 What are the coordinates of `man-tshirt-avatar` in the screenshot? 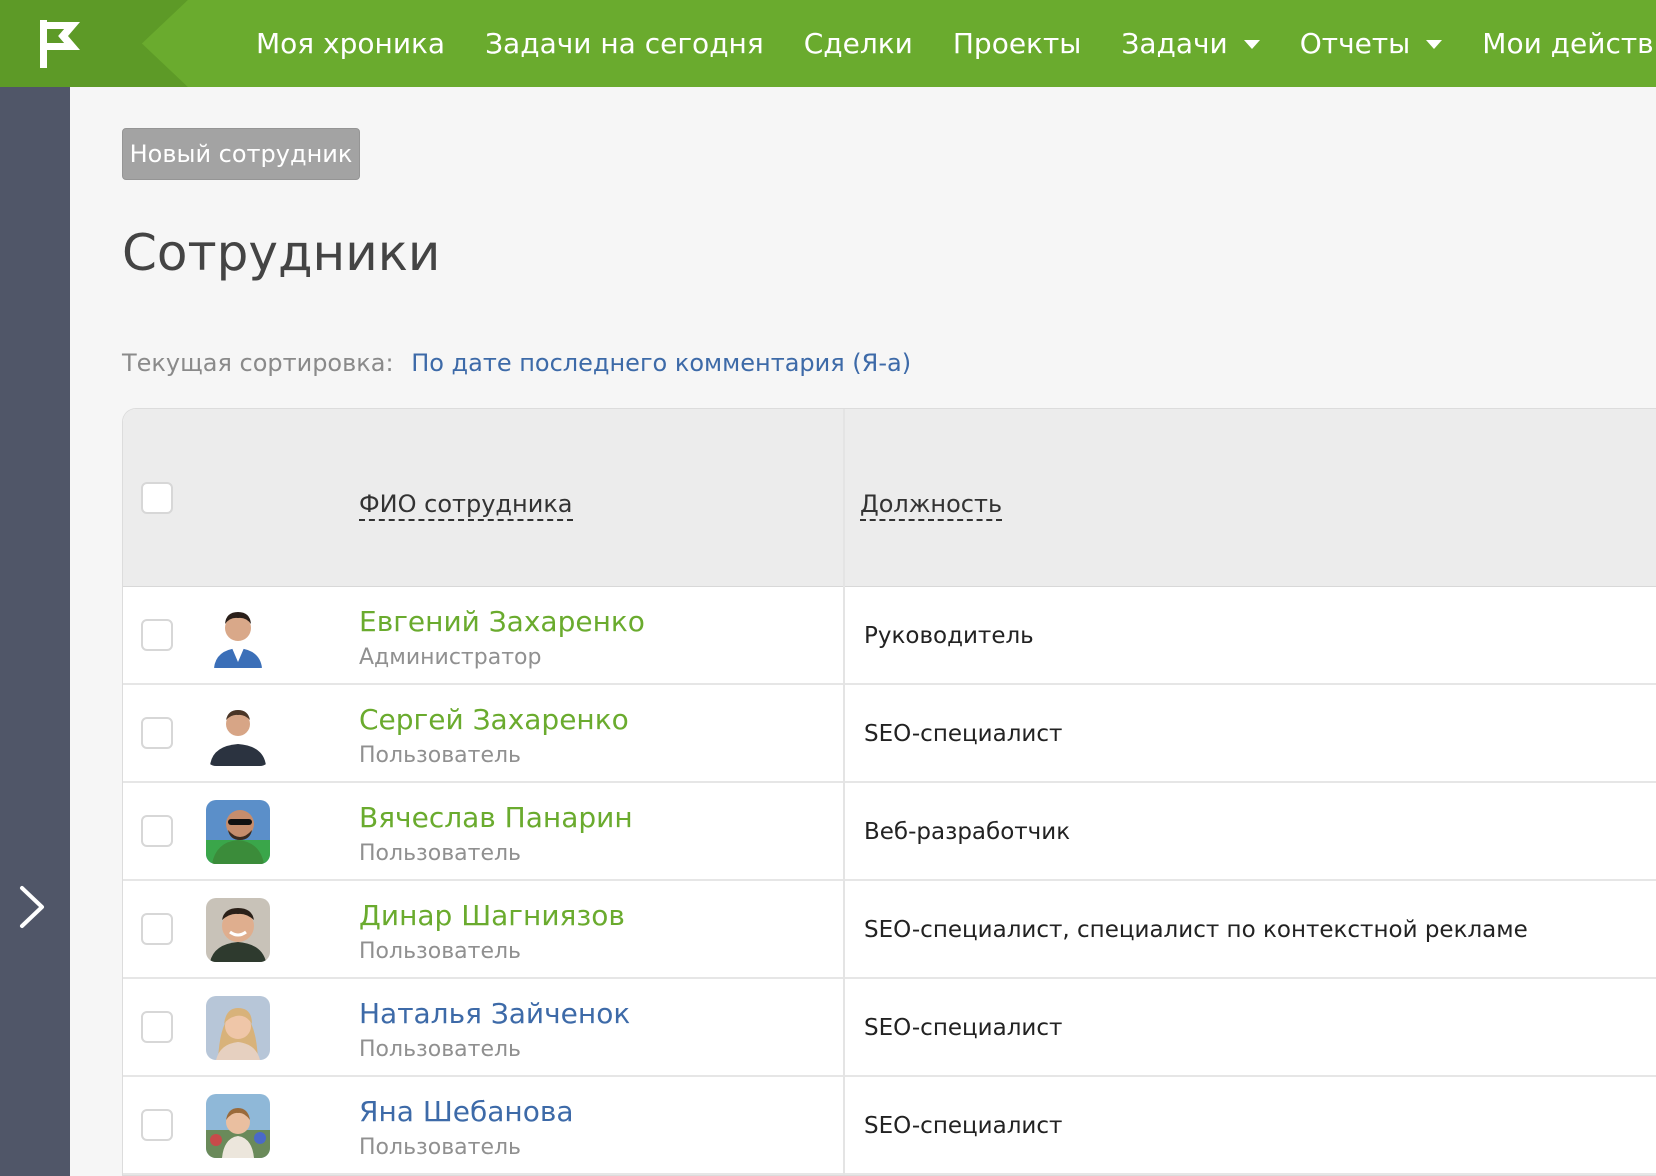 It's located at (238, 734).